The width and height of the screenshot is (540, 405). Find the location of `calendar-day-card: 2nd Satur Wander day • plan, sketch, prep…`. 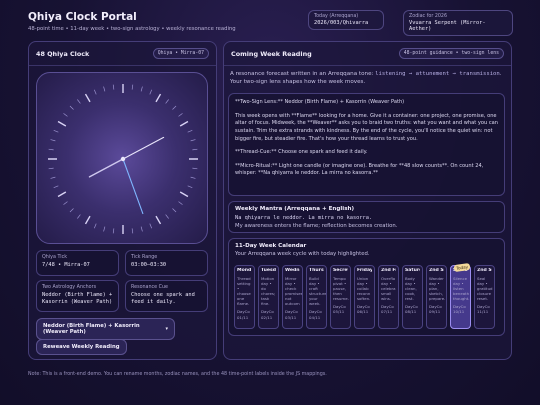

calendar-day-card: 2nd Satur Wander day • plan, sketch, prep… is located at coordinates (436, 297).